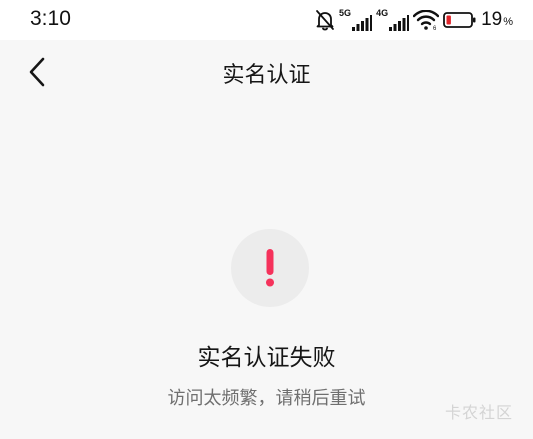 The width and height of the screenshot is (533, 439). I want to click on network-type-label: 4G, so click(382, 13).